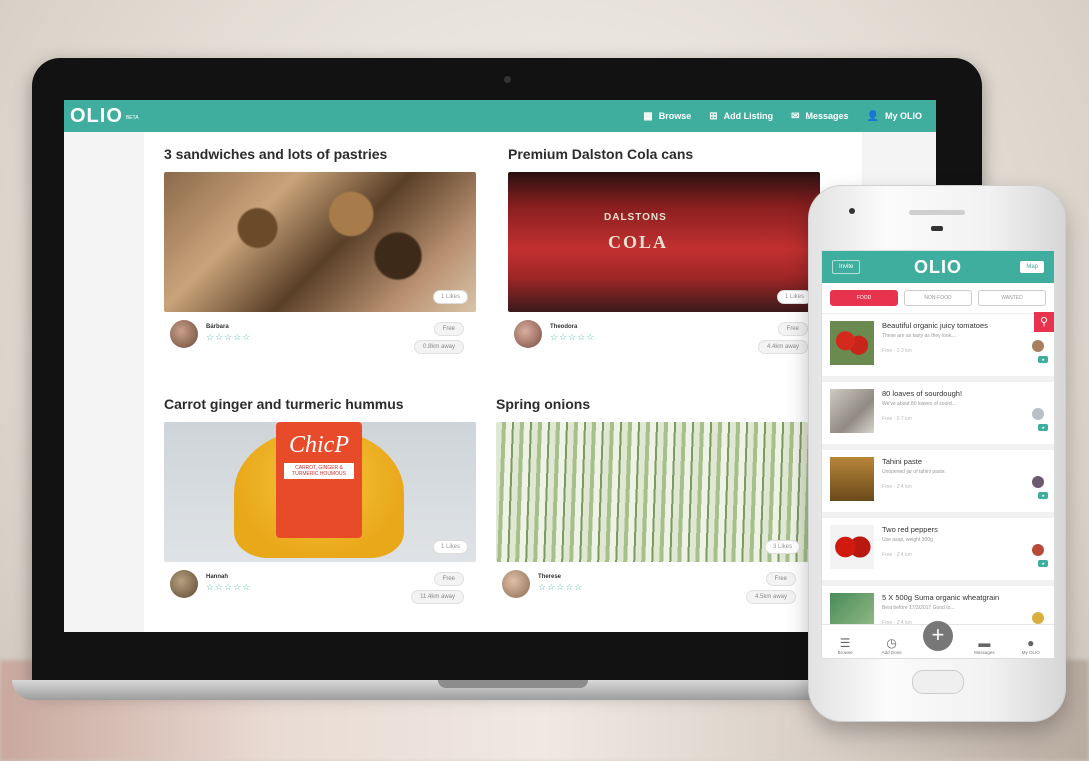  I want to click on phone-speaker, so click(937, 212).